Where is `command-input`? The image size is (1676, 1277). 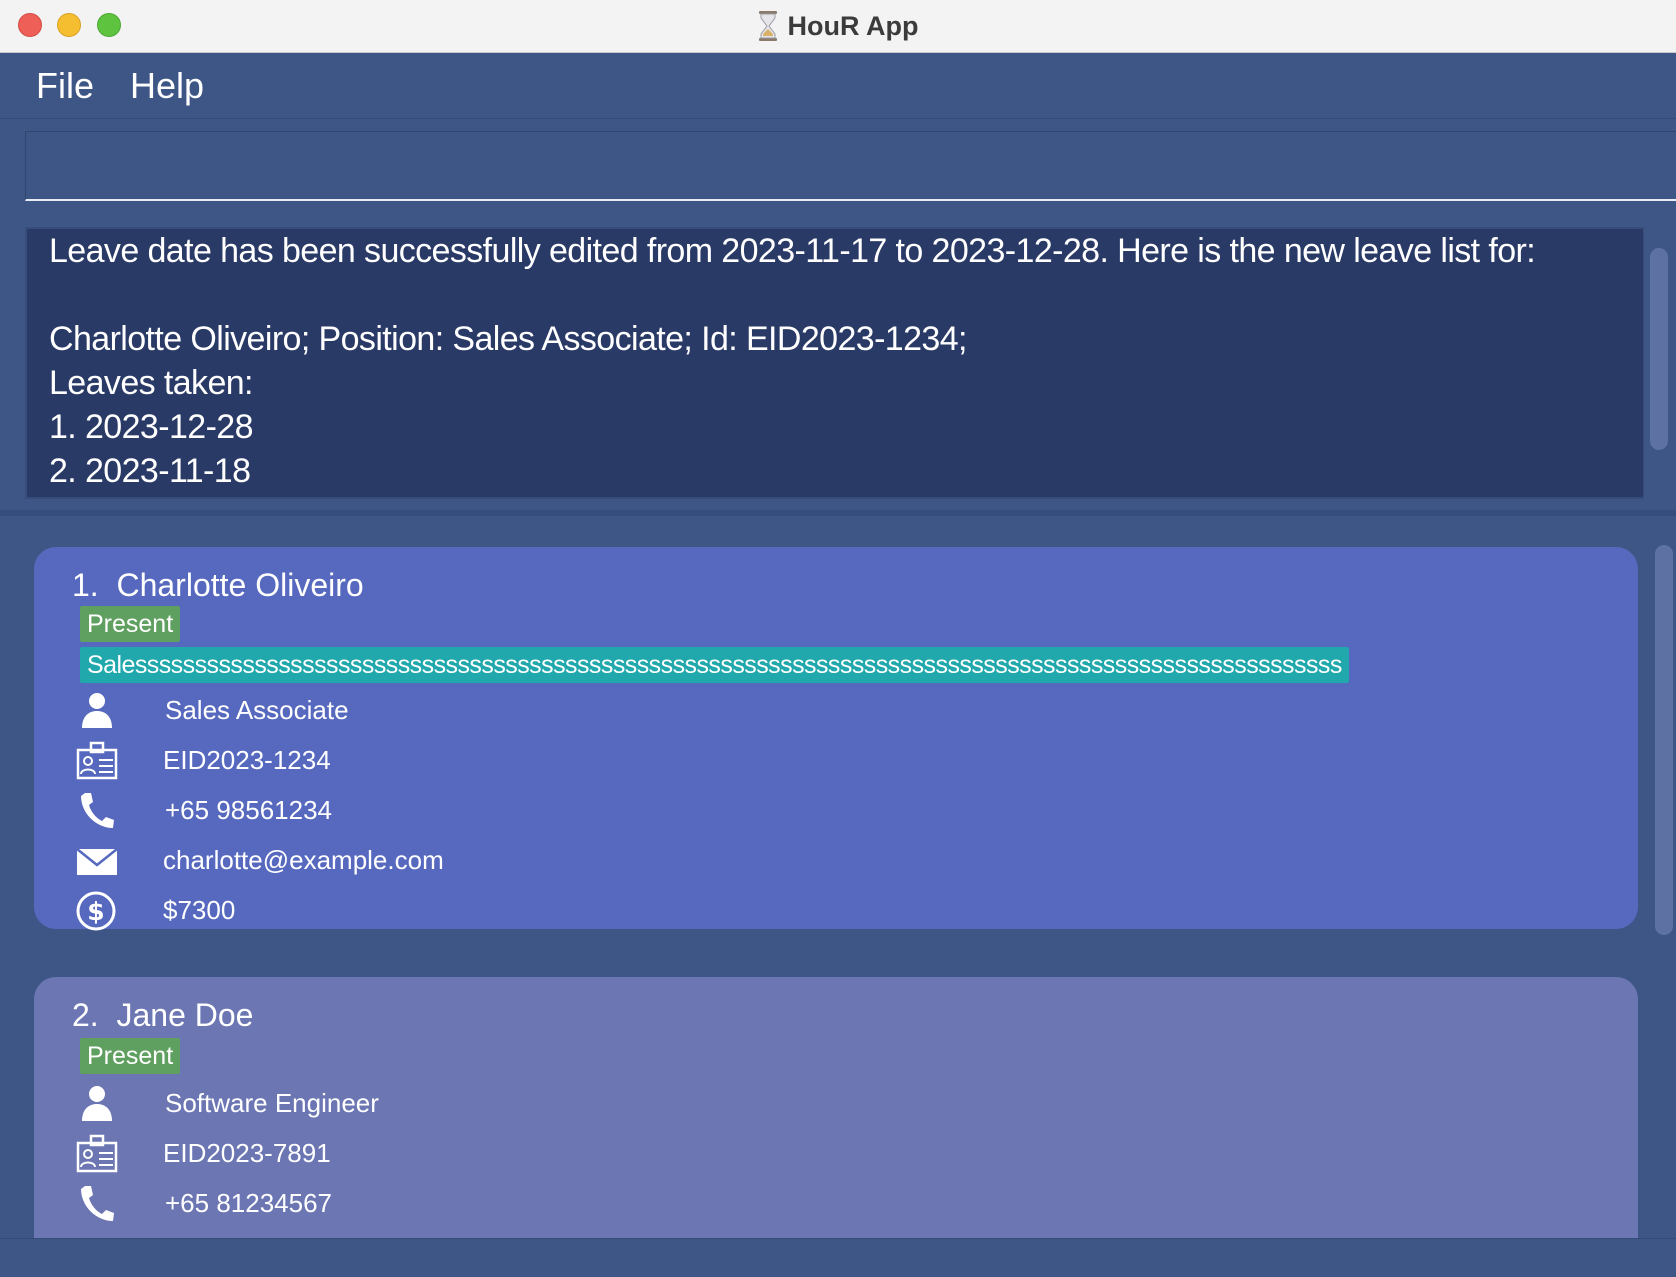 command-input is located at coordinates (850, 166).